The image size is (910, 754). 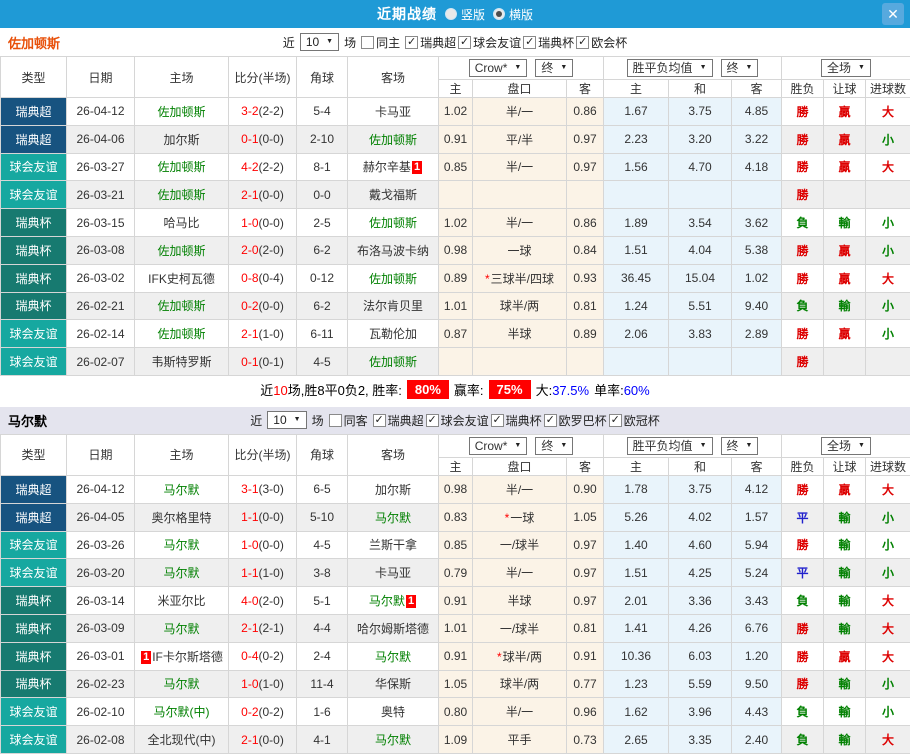 I want to click on handicap-odds-home: 0.98, so click(x=456, y=489).